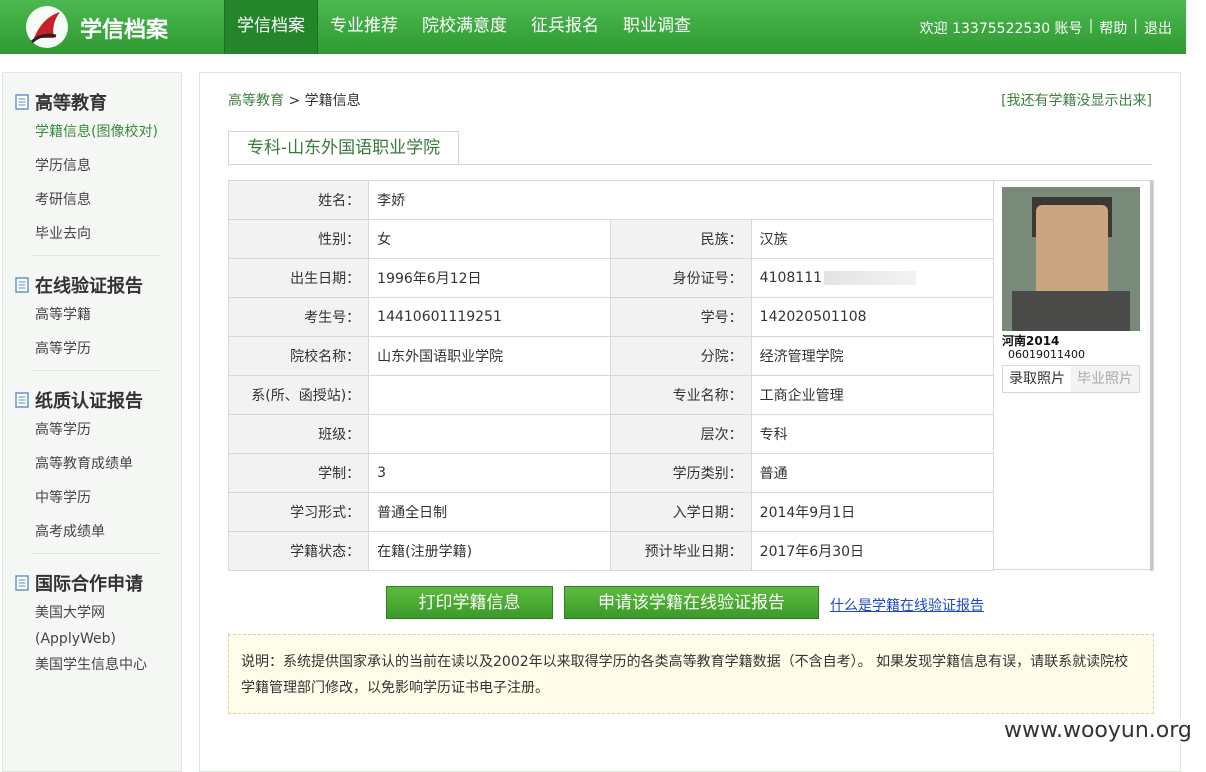  Describe the element at coordinates (256, 101) in the screenshot. I see `breadcrumb-higher-education: 高等教育` at that location.